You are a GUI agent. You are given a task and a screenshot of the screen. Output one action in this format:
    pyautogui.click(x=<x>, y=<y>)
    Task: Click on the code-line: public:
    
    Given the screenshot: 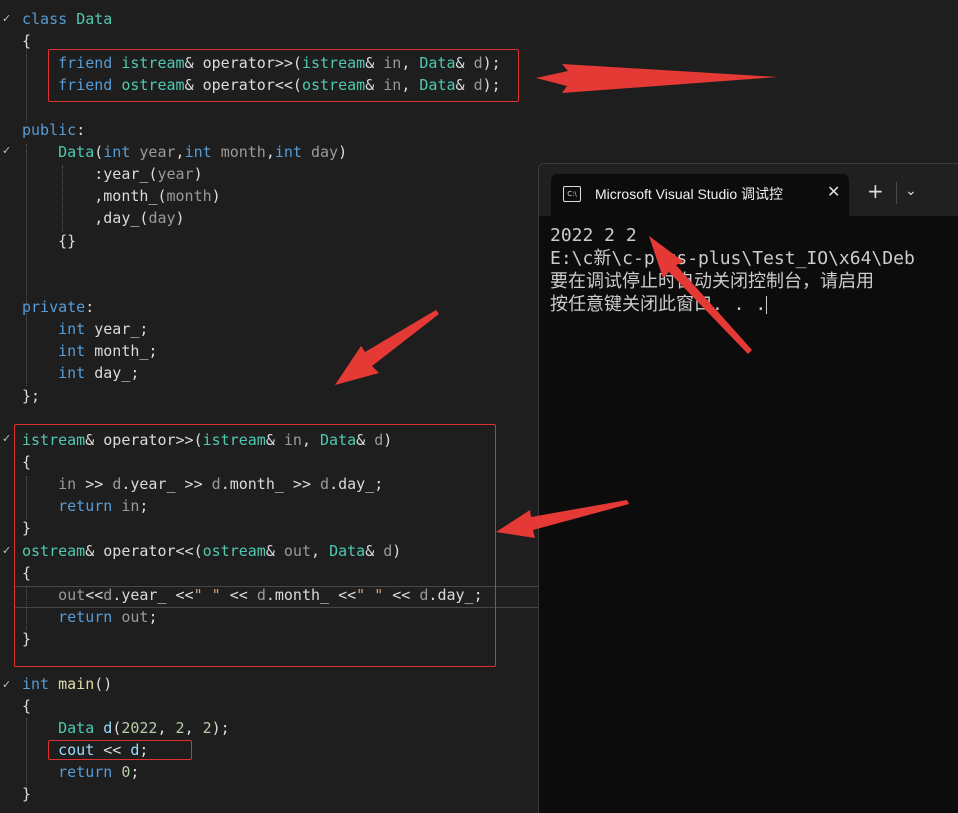 What is the action you would take?
    pyautogui.click(x=53, y=130)
    